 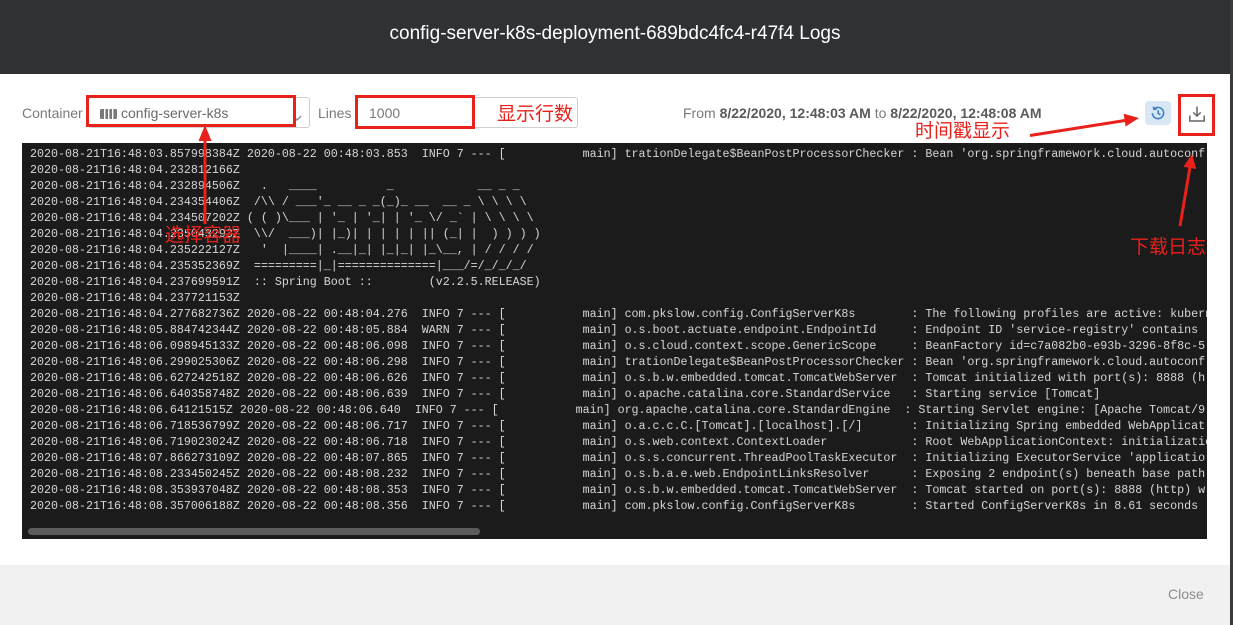 I want to click on range-from-value: 8/22/2020, 12:48:03 AM, so click(x=795, y=113).